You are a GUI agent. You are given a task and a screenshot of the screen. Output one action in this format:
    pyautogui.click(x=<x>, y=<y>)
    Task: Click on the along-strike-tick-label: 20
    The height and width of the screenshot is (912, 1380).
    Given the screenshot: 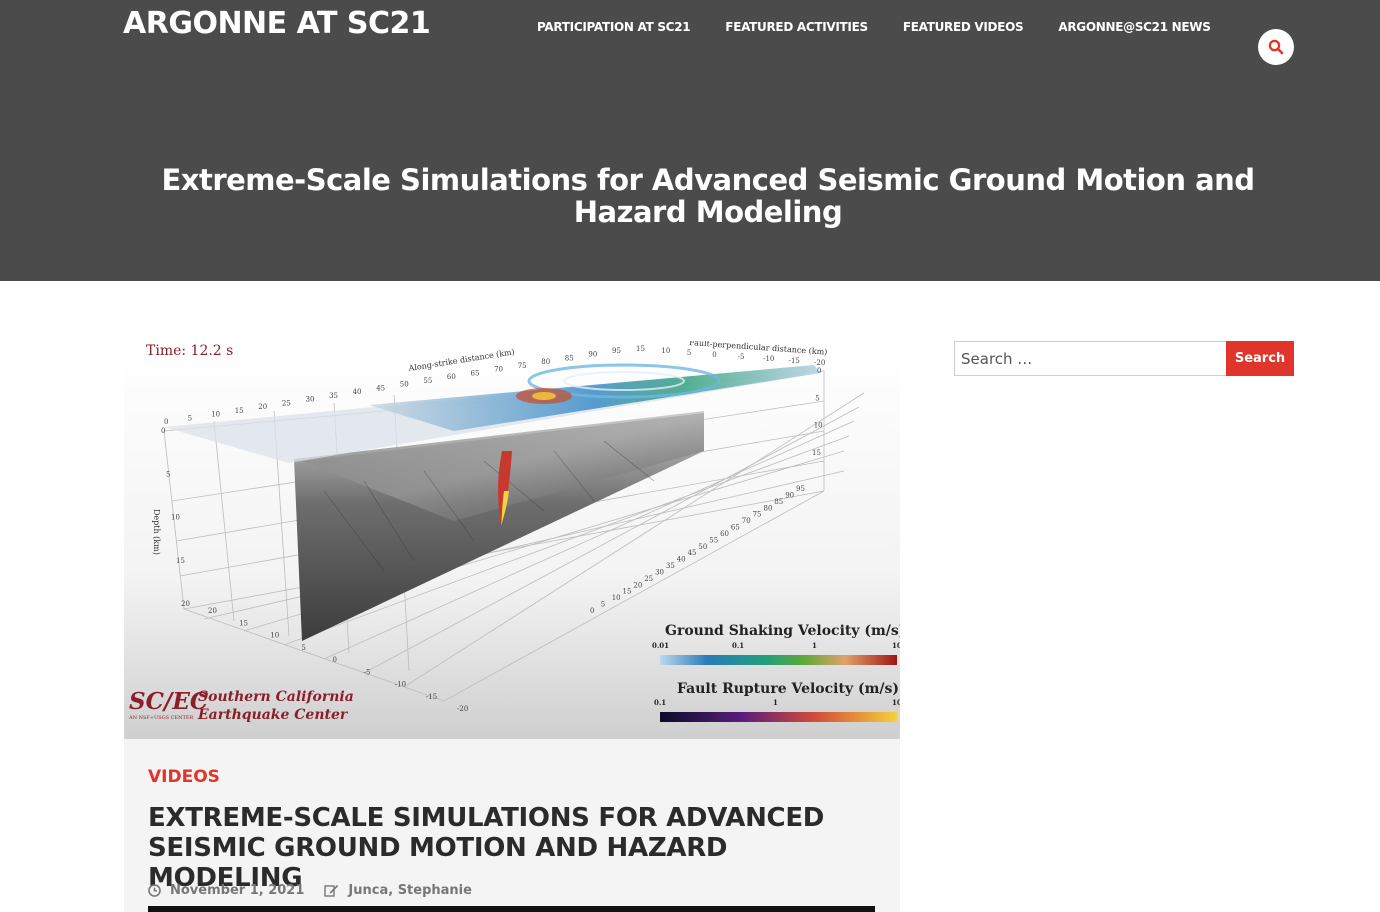 What is the action you would take?
    pyautogui.click(x=262, y=407)
    